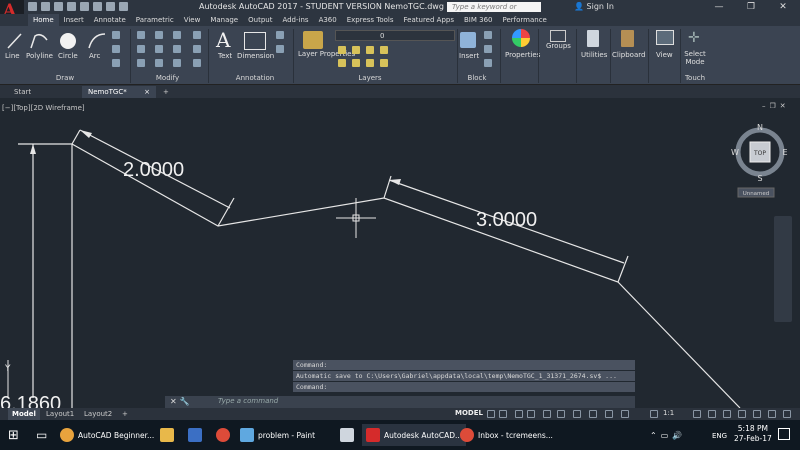  Describe the element at coordinates (370, 78) in the screenshot. I see `panel-layers-label: Layers` at that location.